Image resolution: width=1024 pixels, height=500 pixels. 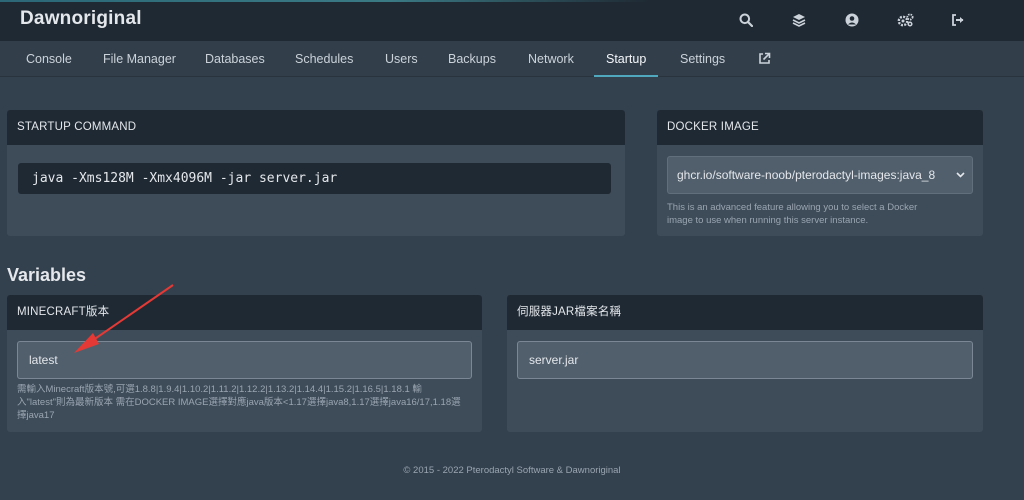 I want to click on variables-title: Variables, so click(x=47, y=275).